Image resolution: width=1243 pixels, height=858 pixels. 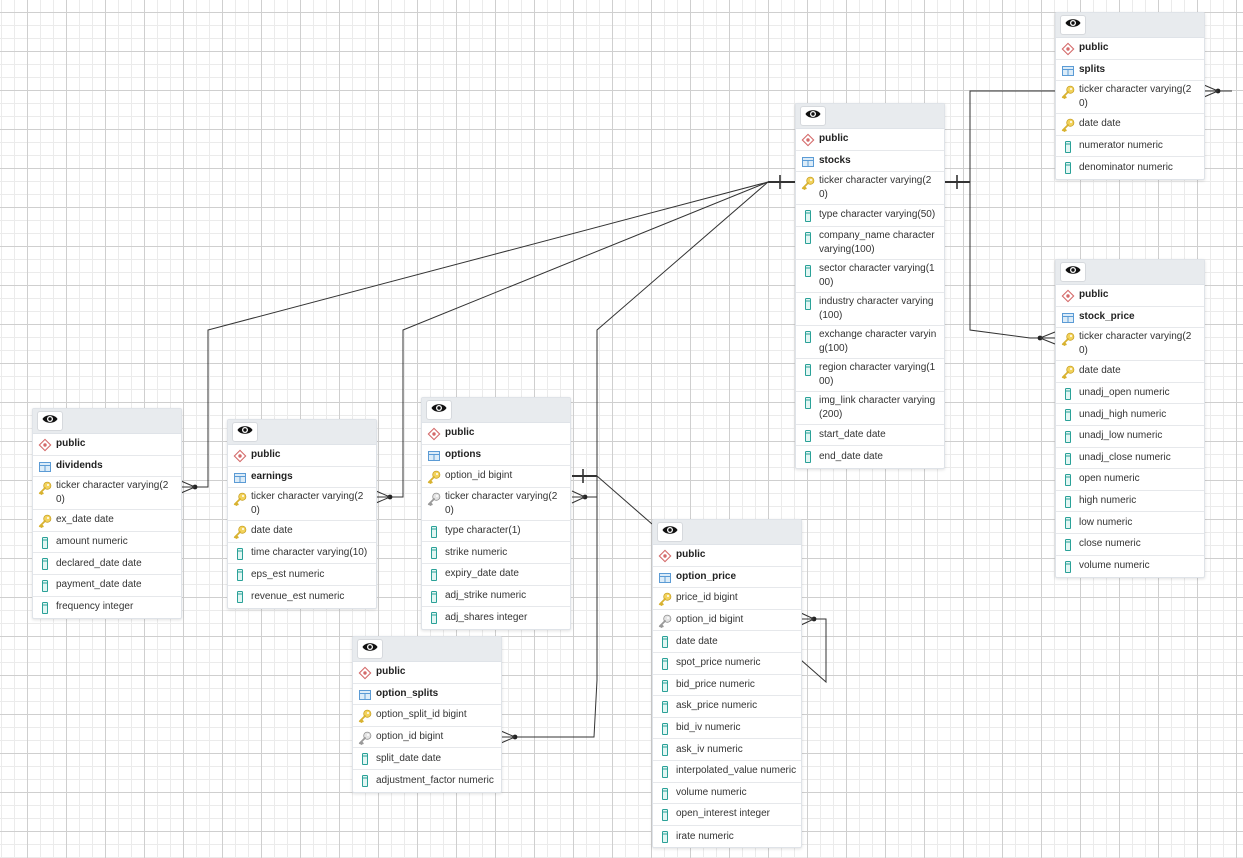 I want to click on column-row: volume numeric, so click(x=727, y=794).